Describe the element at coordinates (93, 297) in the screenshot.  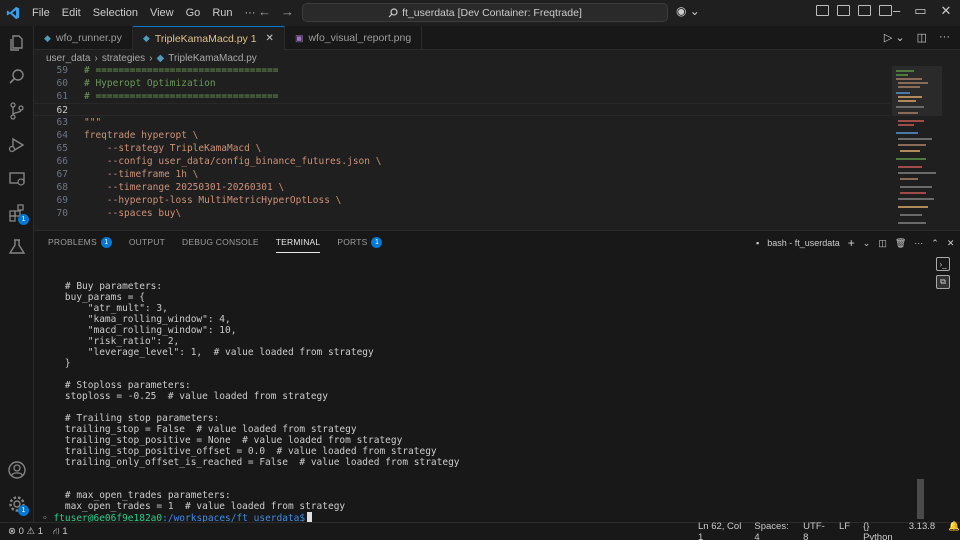
I see `terminal-line: buy_params = {` at that location.